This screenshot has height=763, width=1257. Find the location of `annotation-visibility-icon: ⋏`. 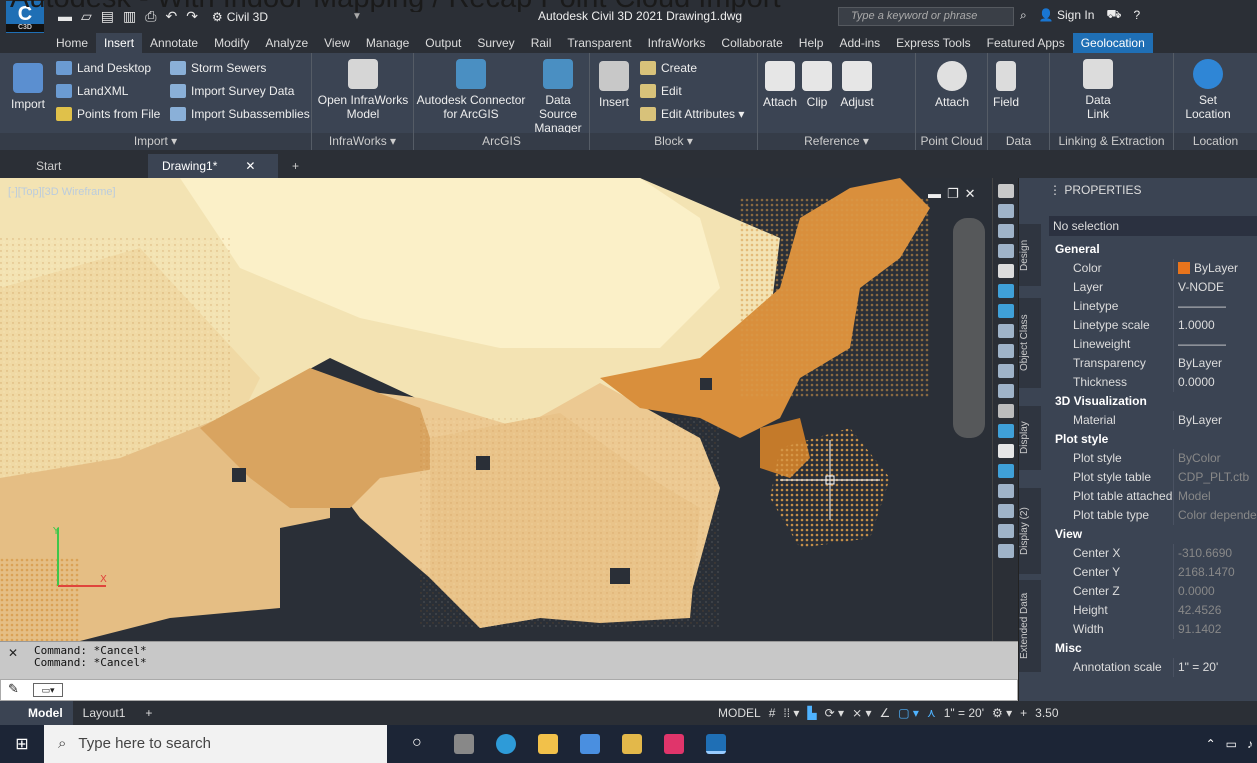

annotation-visibility-icon: ⋏ is located at coordinates (931, 713).